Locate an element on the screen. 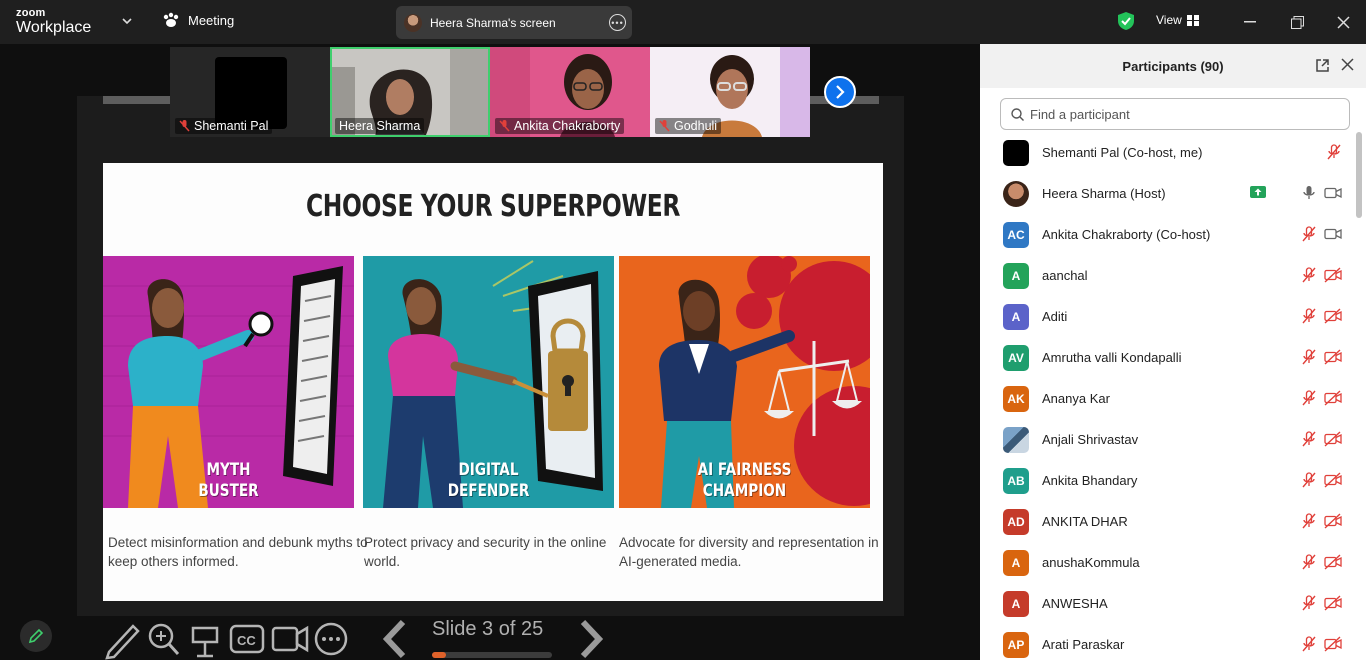 The image size is (1366, 660). next-thumbnails-button is located at coordinates (840, 92).